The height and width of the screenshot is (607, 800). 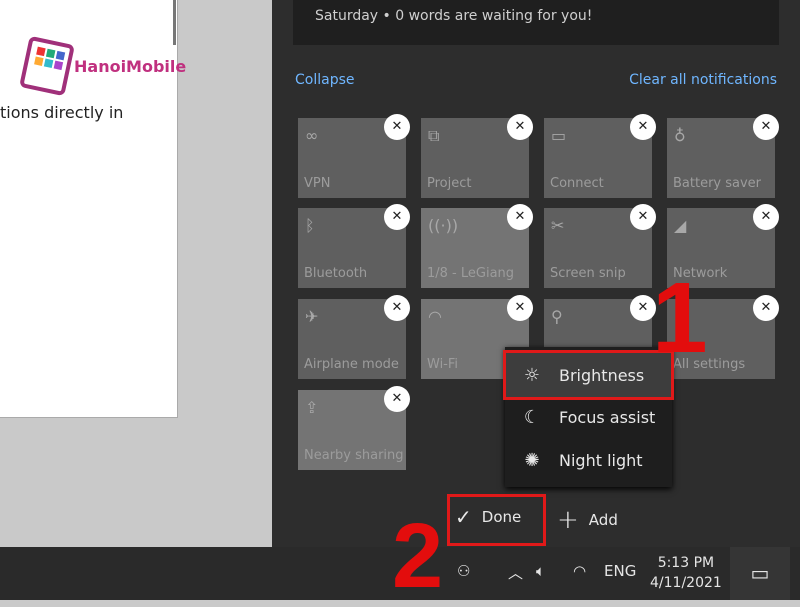 I want to click on window-text: tions directly in, so click(x=62, y=112).